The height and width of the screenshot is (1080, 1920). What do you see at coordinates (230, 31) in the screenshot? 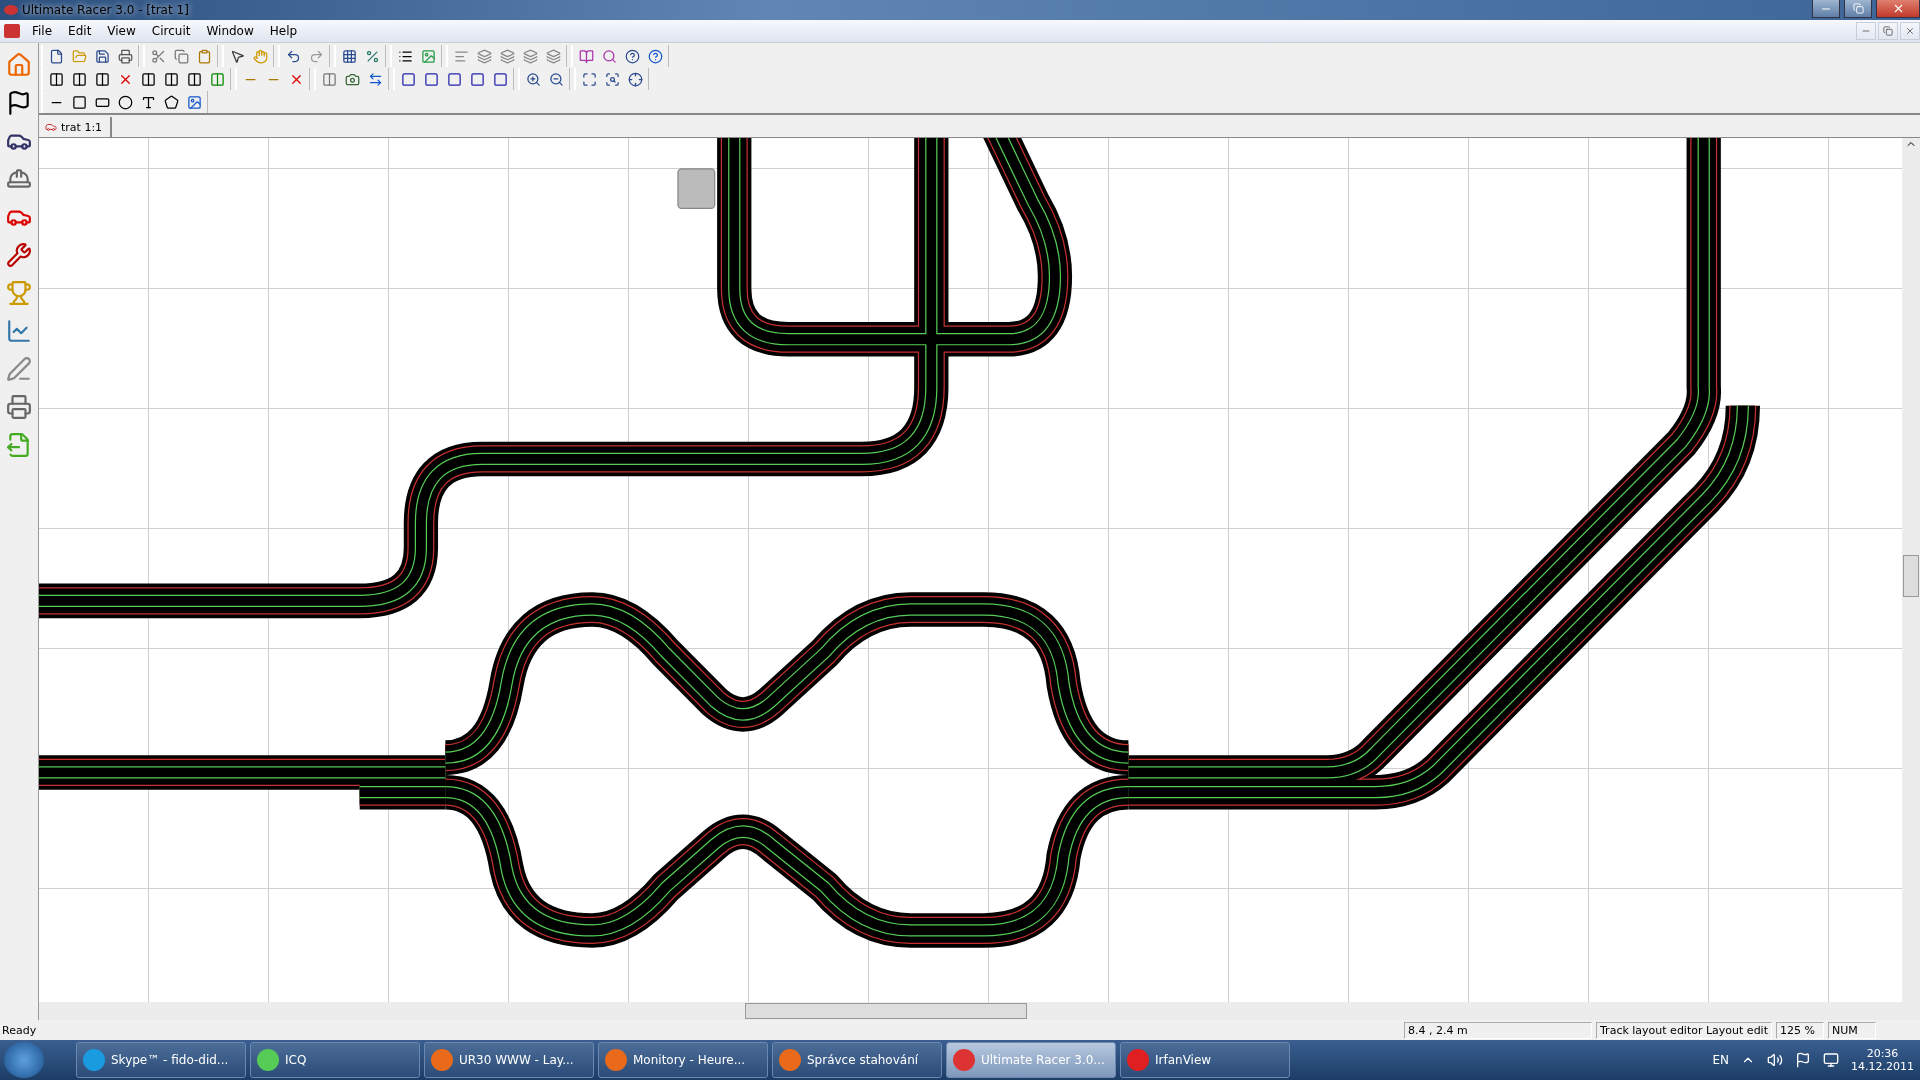
I see `menu-item: Window` at bounding box center [230, 31].